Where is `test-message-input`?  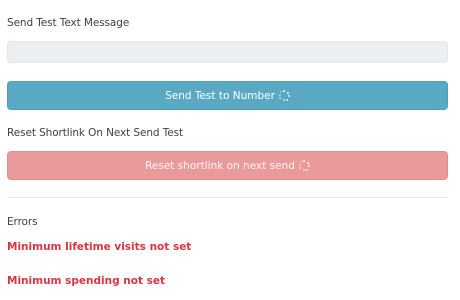 test-message-input is located at coordinates (227, 52).